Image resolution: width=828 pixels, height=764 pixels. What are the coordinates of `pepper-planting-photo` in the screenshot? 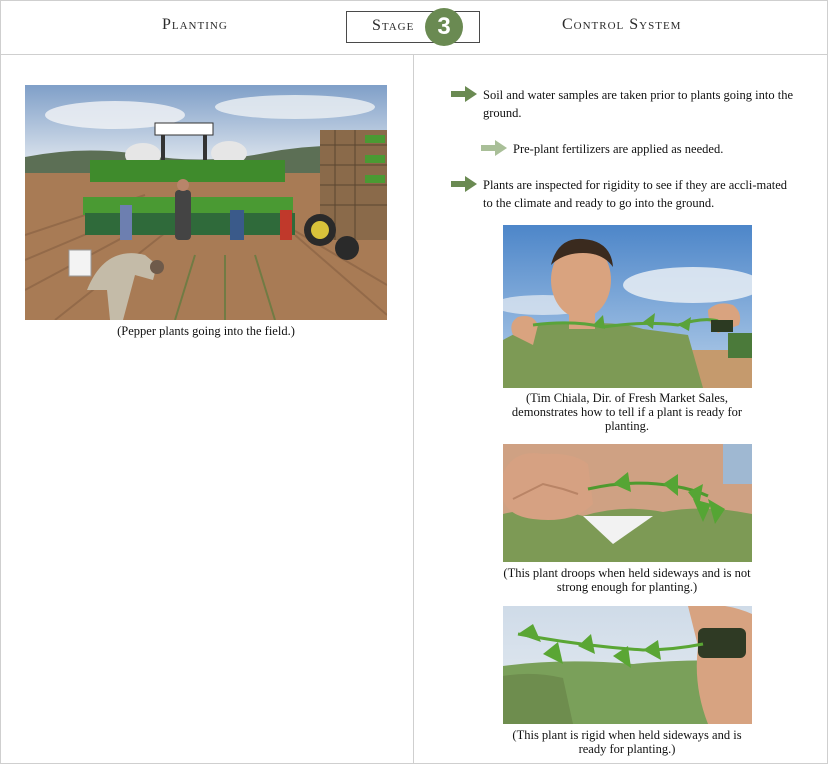 It's located at (206, 202).